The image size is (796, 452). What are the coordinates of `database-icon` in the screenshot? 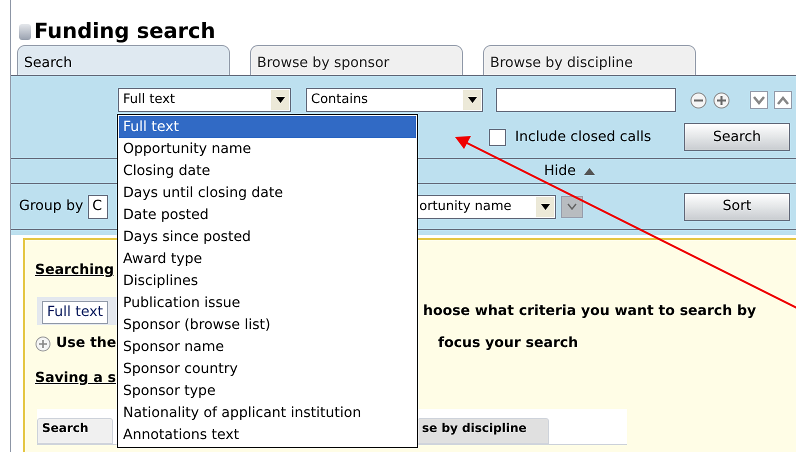 It's located at (25, 32).